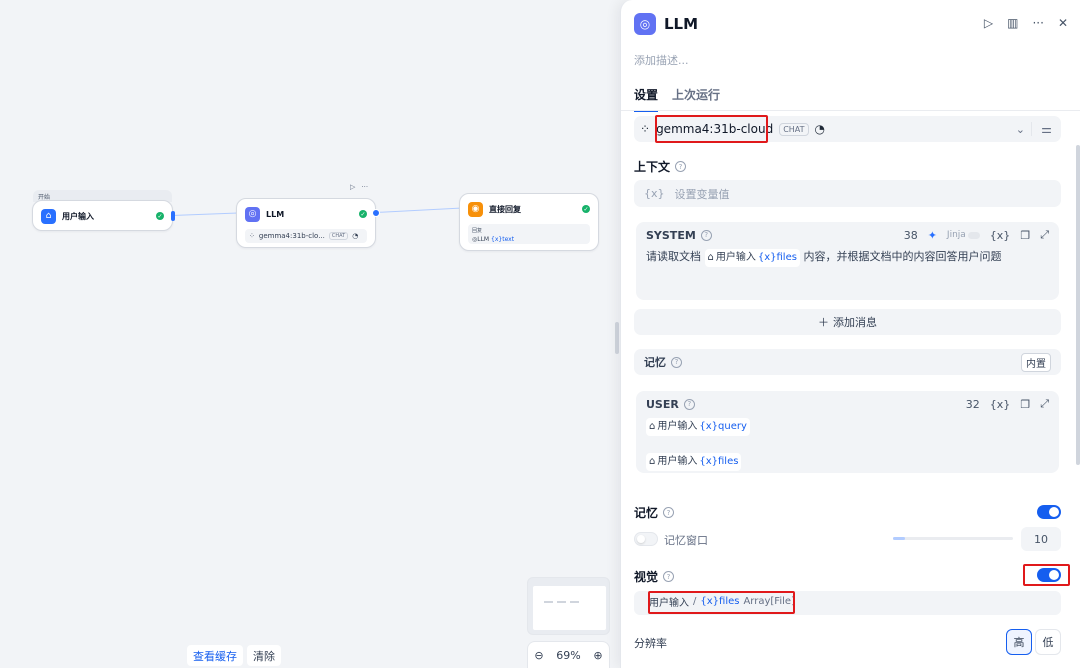  What do you see at coordinates (103, 215) in the screenshot?
I see `node-start: ⌂ 用户输入 ✓` at bounding box center [103, 215].